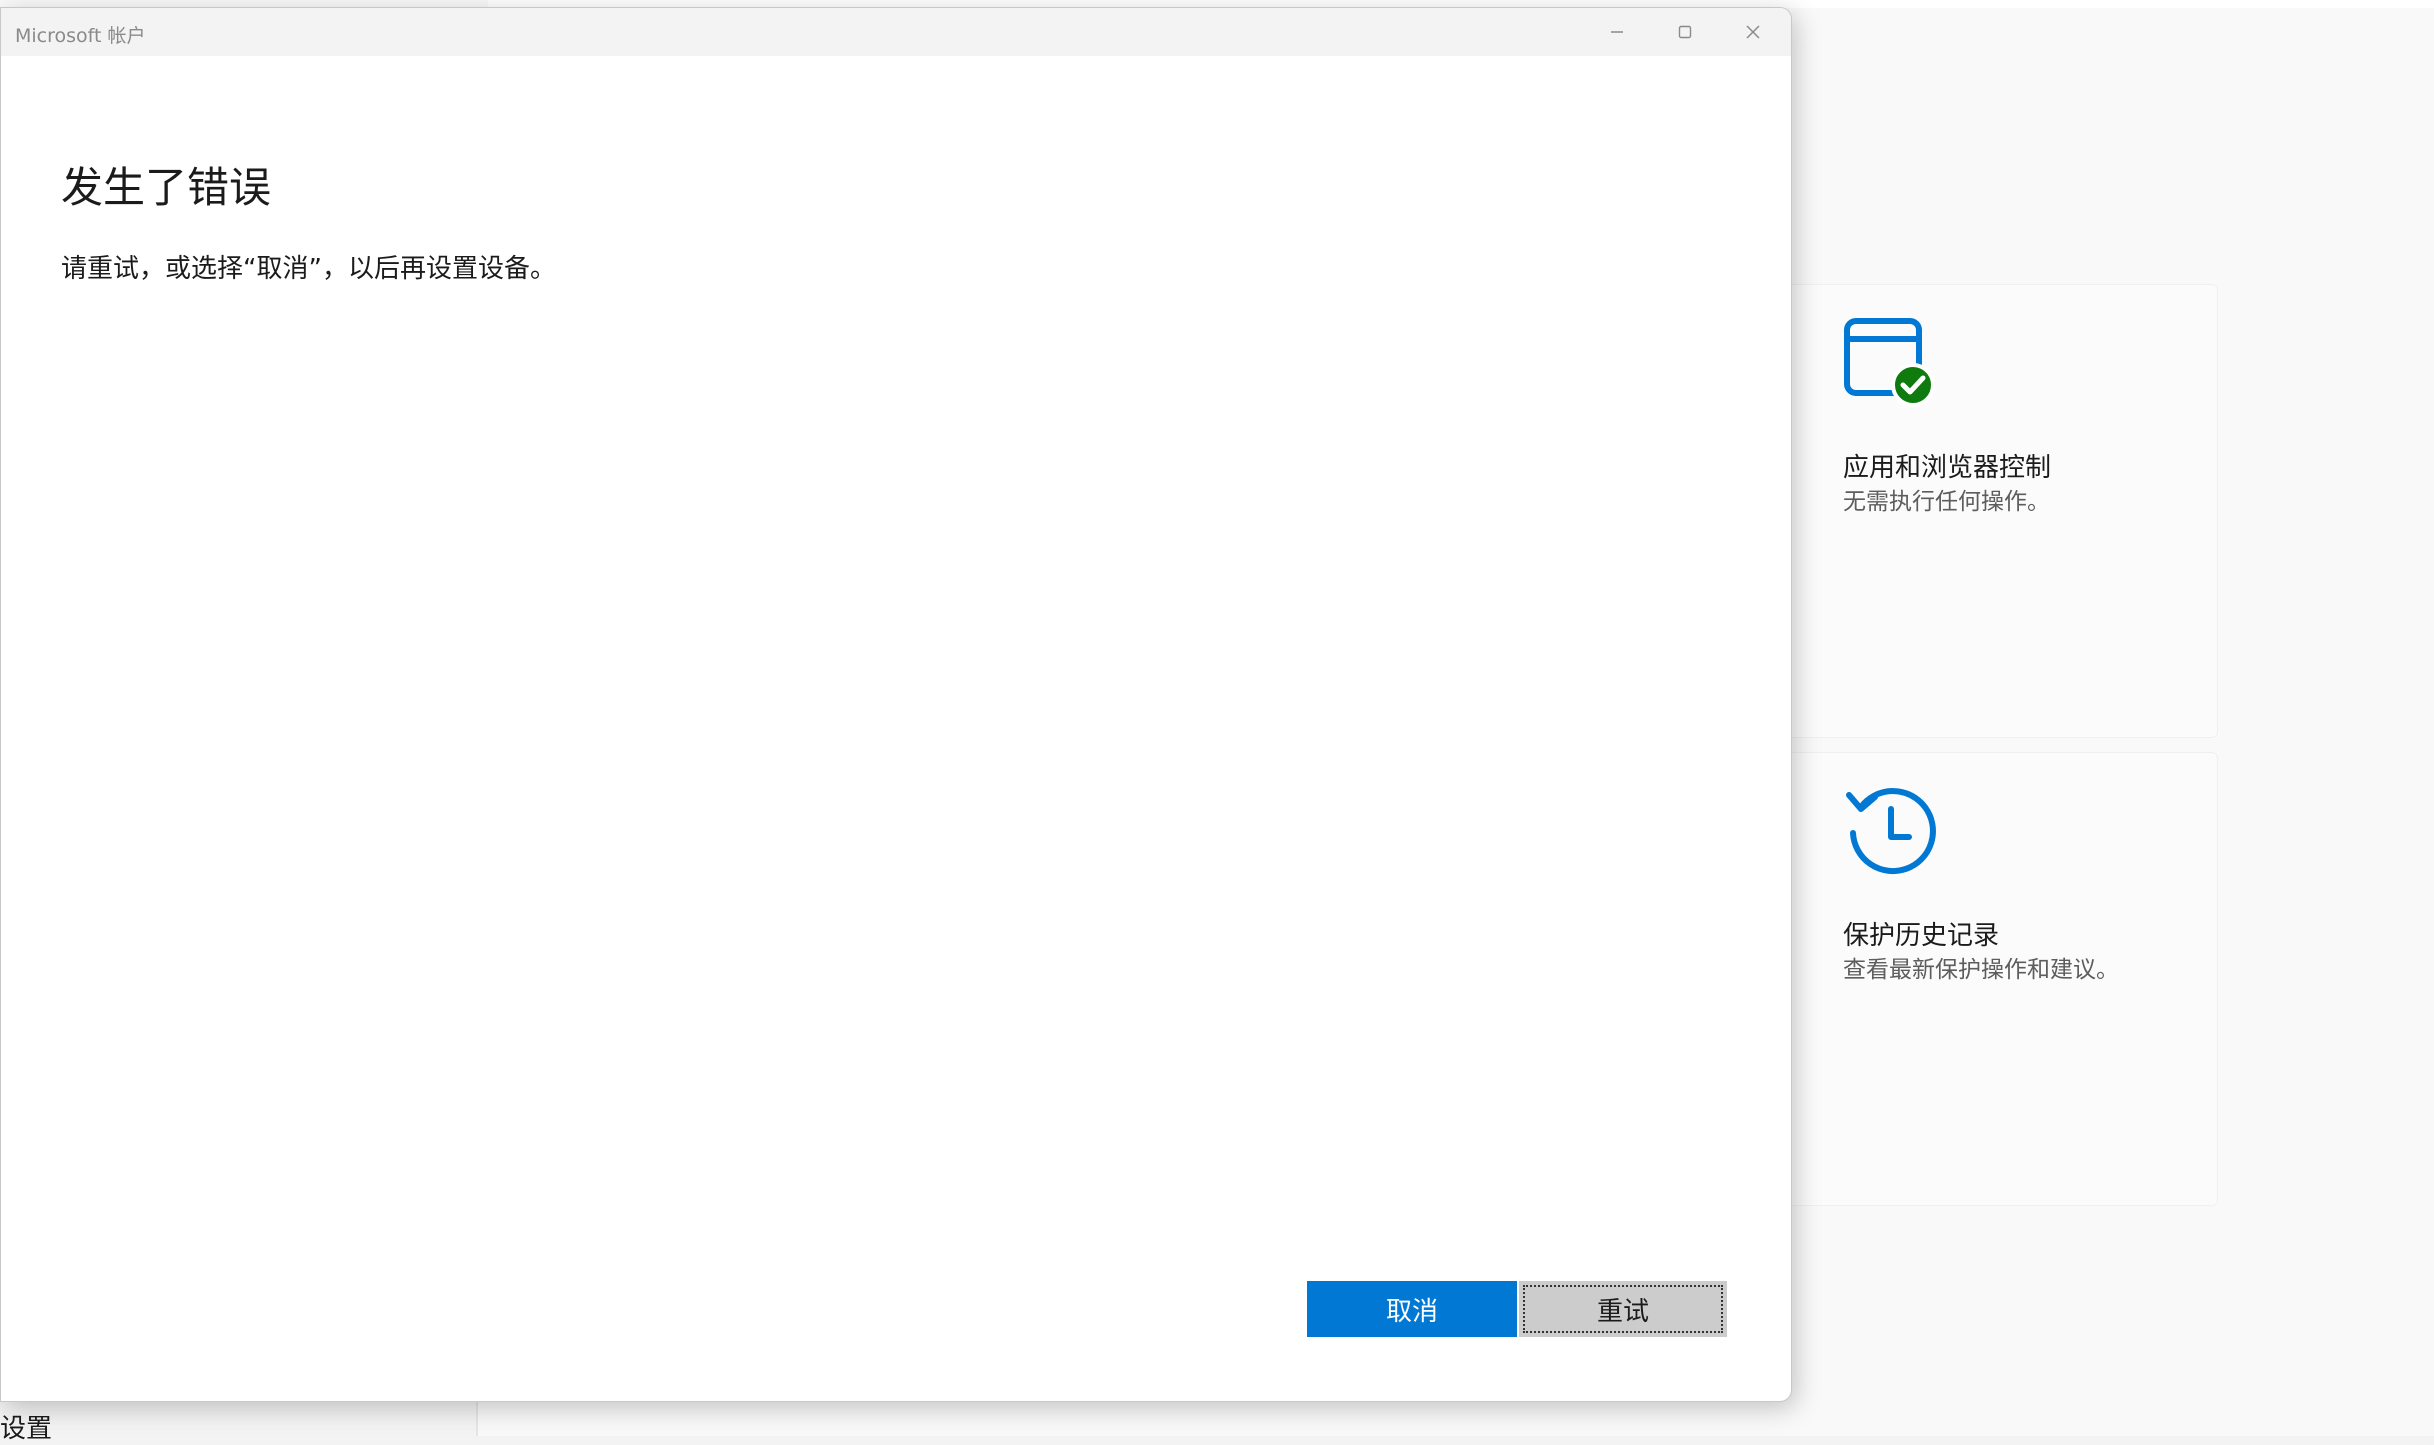 The image size is (2434, 1445). I want to click on app-browser-control-icon, so click(1889, 362).